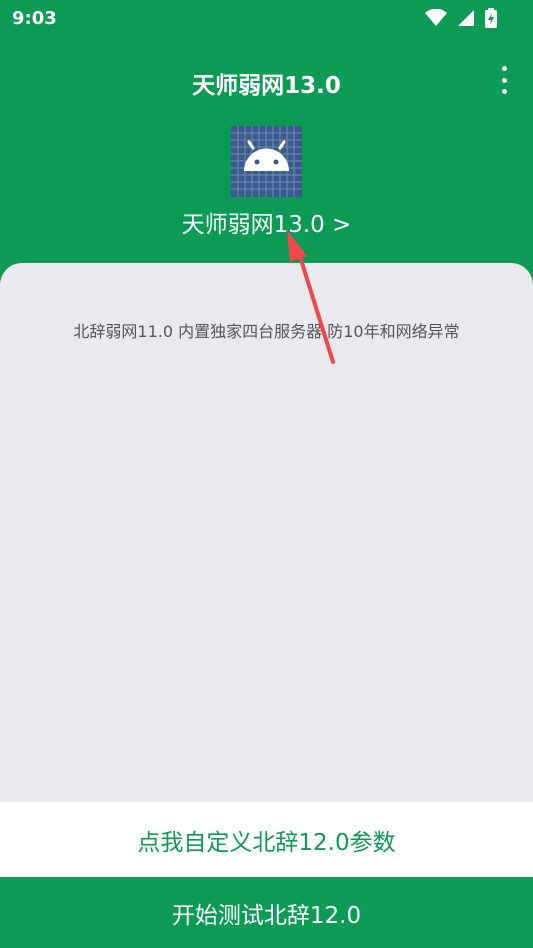 The image size is (533, 948). What do you see at coordinates (34, 18) in the screenshot?
I see `status-time: 9:03` at bounding box center [34, 18].